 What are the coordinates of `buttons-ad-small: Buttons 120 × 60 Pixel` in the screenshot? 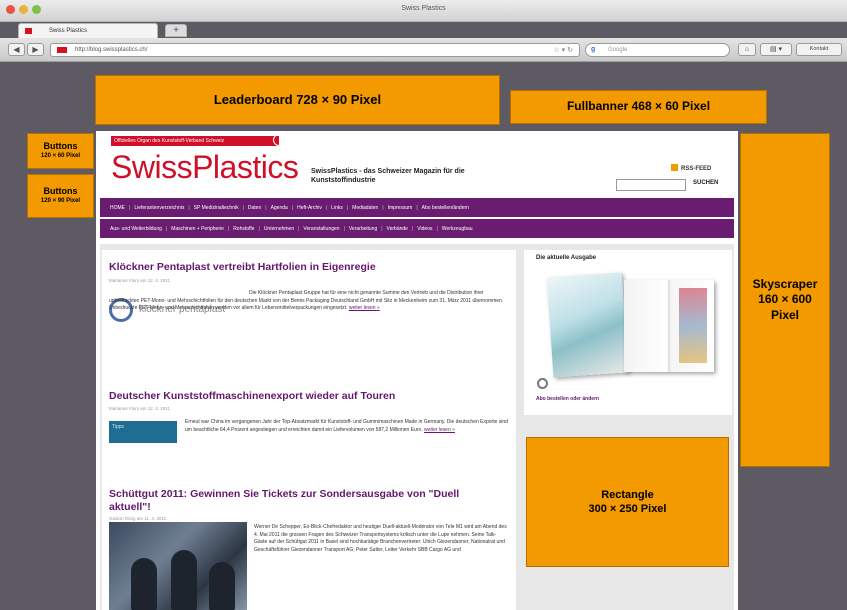 It's located at (60, 151).